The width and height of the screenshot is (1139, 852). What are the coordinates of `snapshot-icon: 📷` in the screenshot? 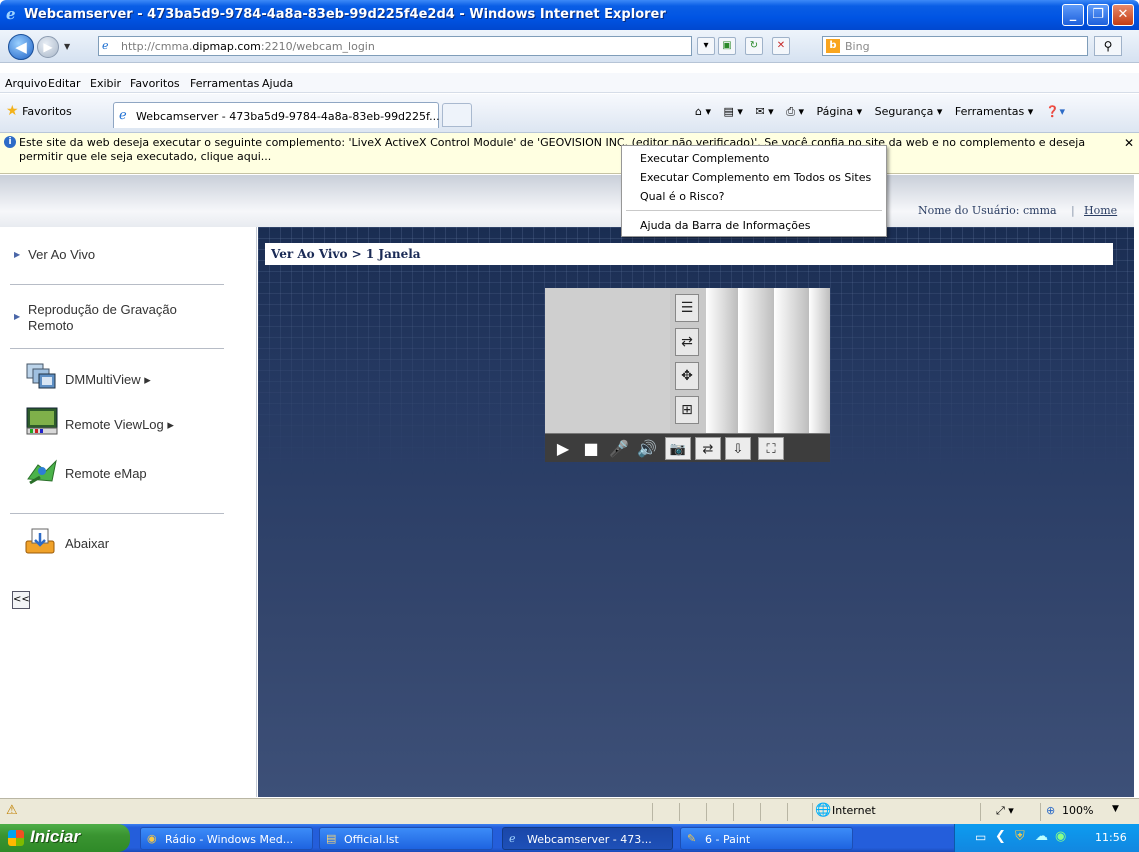 It's located at (678, 448).